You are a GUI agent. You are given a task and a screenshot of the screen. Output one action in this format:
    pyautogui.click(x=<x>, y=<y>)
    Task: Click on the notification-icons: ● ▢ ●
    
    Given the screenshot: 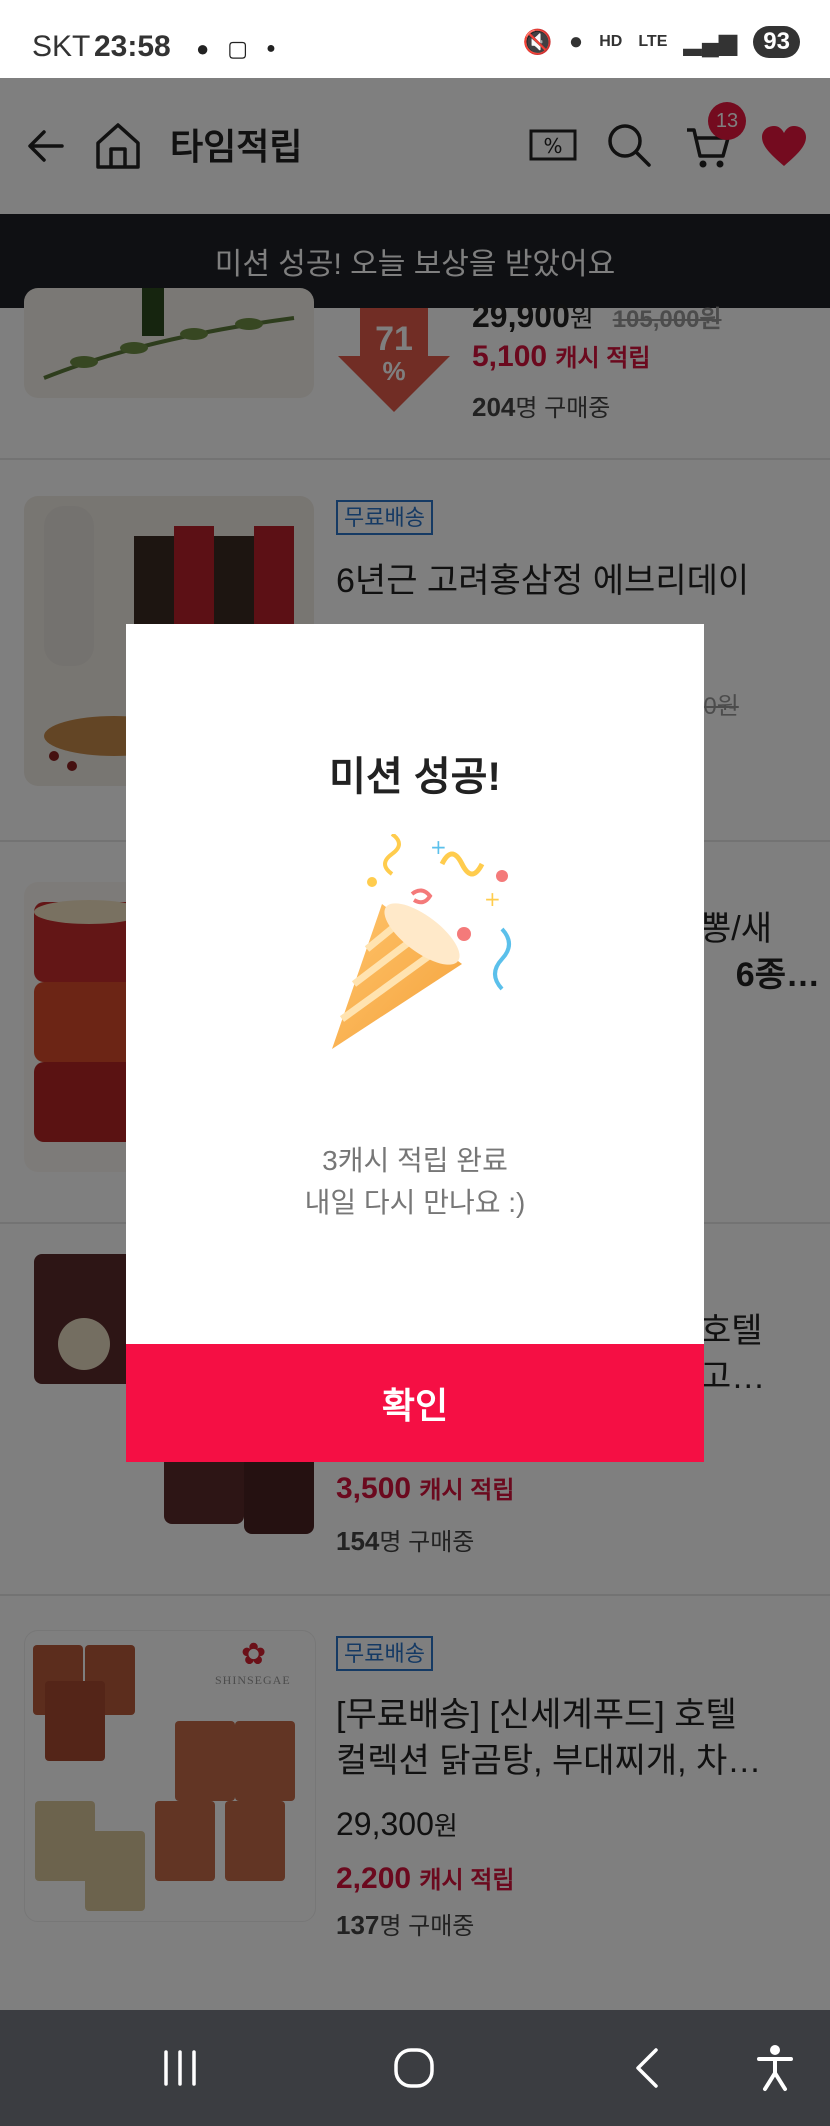 What is the action you would take?
    pyautogui.click(x=236, y=49)
    